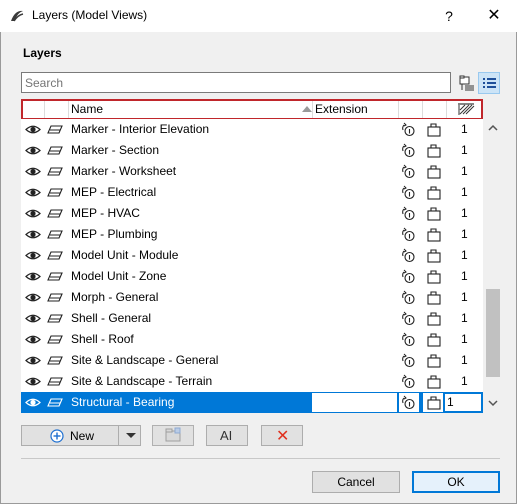 The image size is (517, 504). What do you see at coordinates (356, 482) in the screenshot?
I see `cancel-button: Cancel` at bounding box center [356, 482].